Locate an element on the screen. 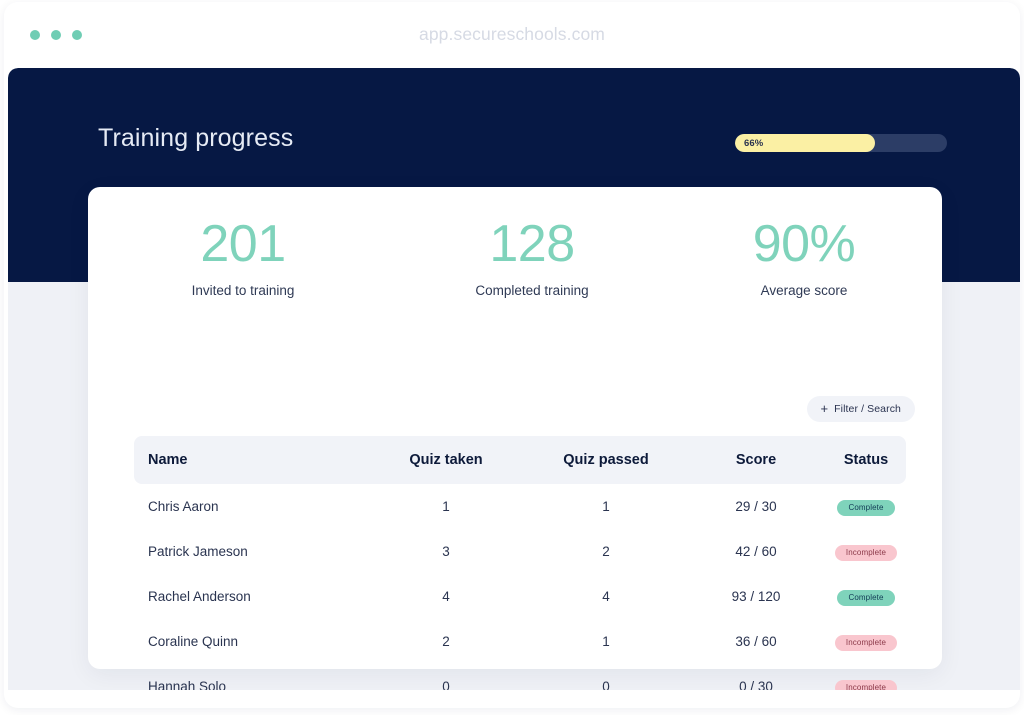 The image size is (1024, 715). plus-icon: + is located at coordinates (824, 408).